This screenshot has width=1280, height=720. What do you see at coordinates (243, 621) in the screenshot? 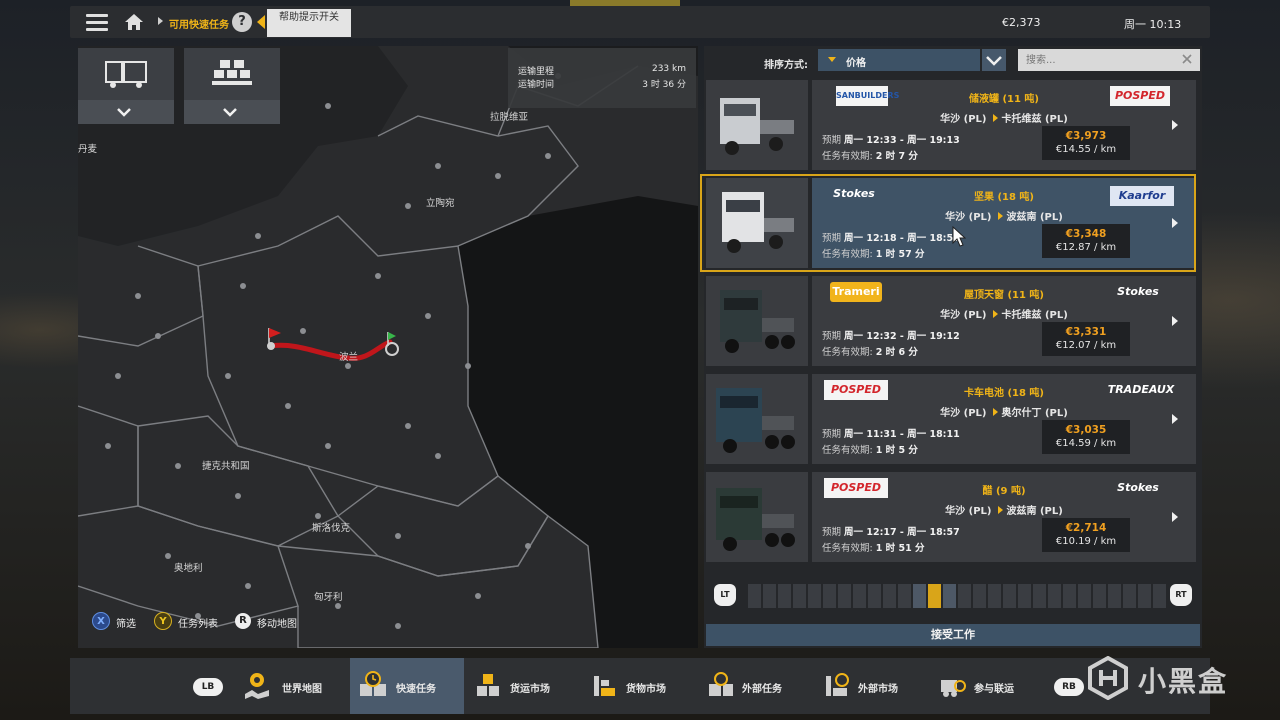
I see `r-button: R` at bounding box center [243, 621].